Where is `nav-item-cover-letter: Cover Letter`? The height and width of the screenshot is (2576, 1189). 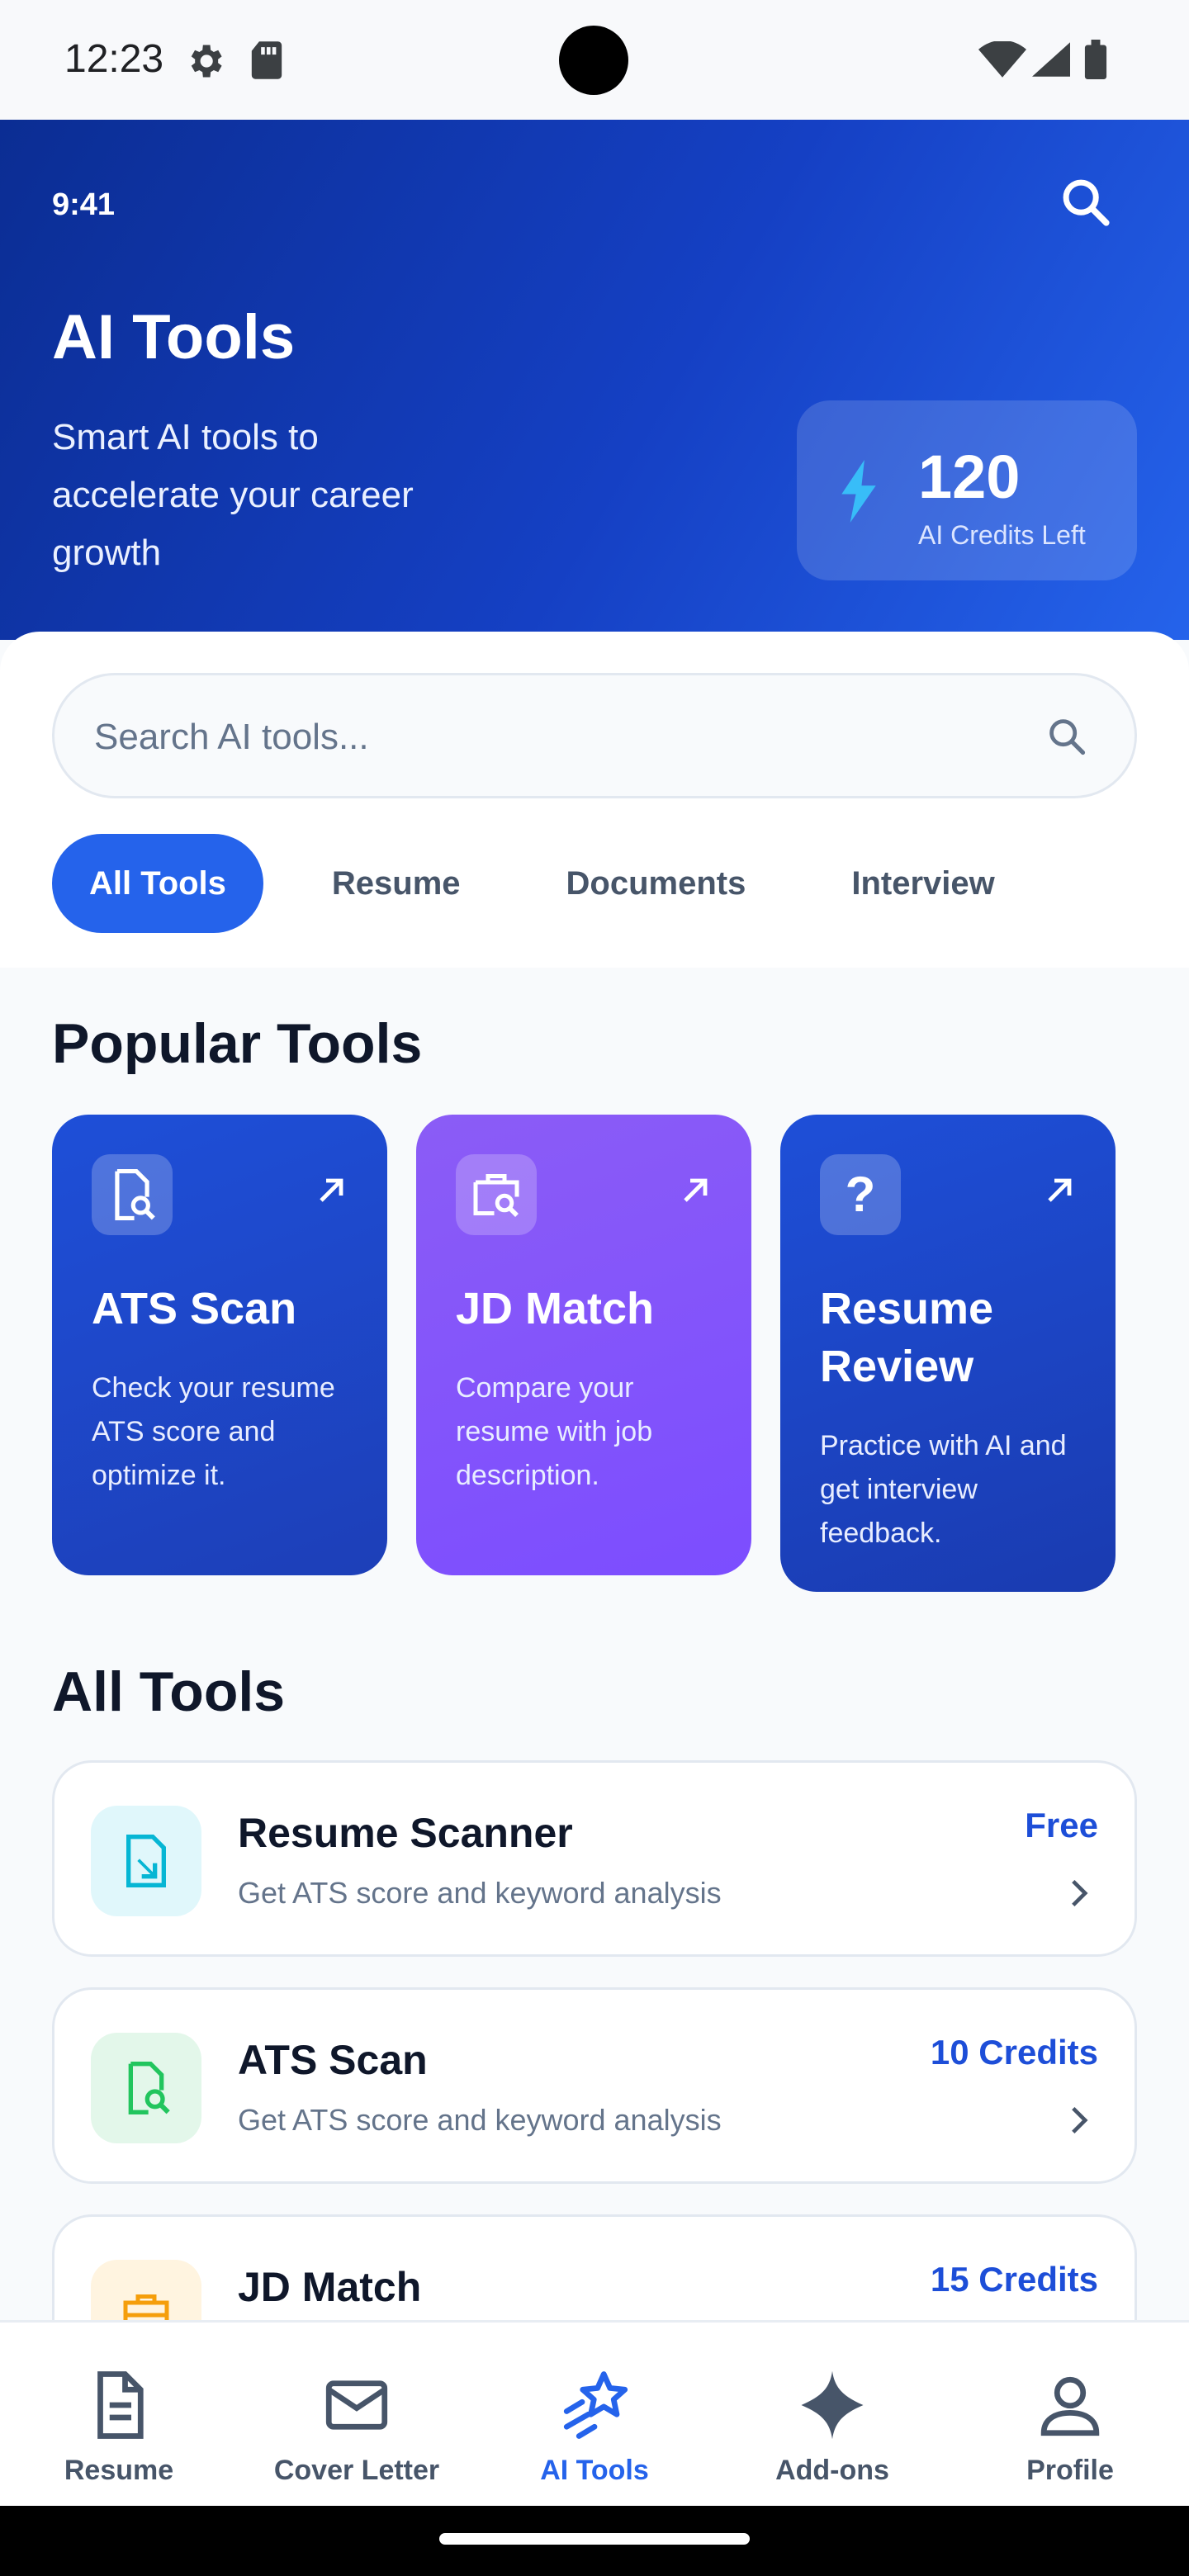
nav-item-cover-letter: Cover Letter is located at coordinates (357, 2415).